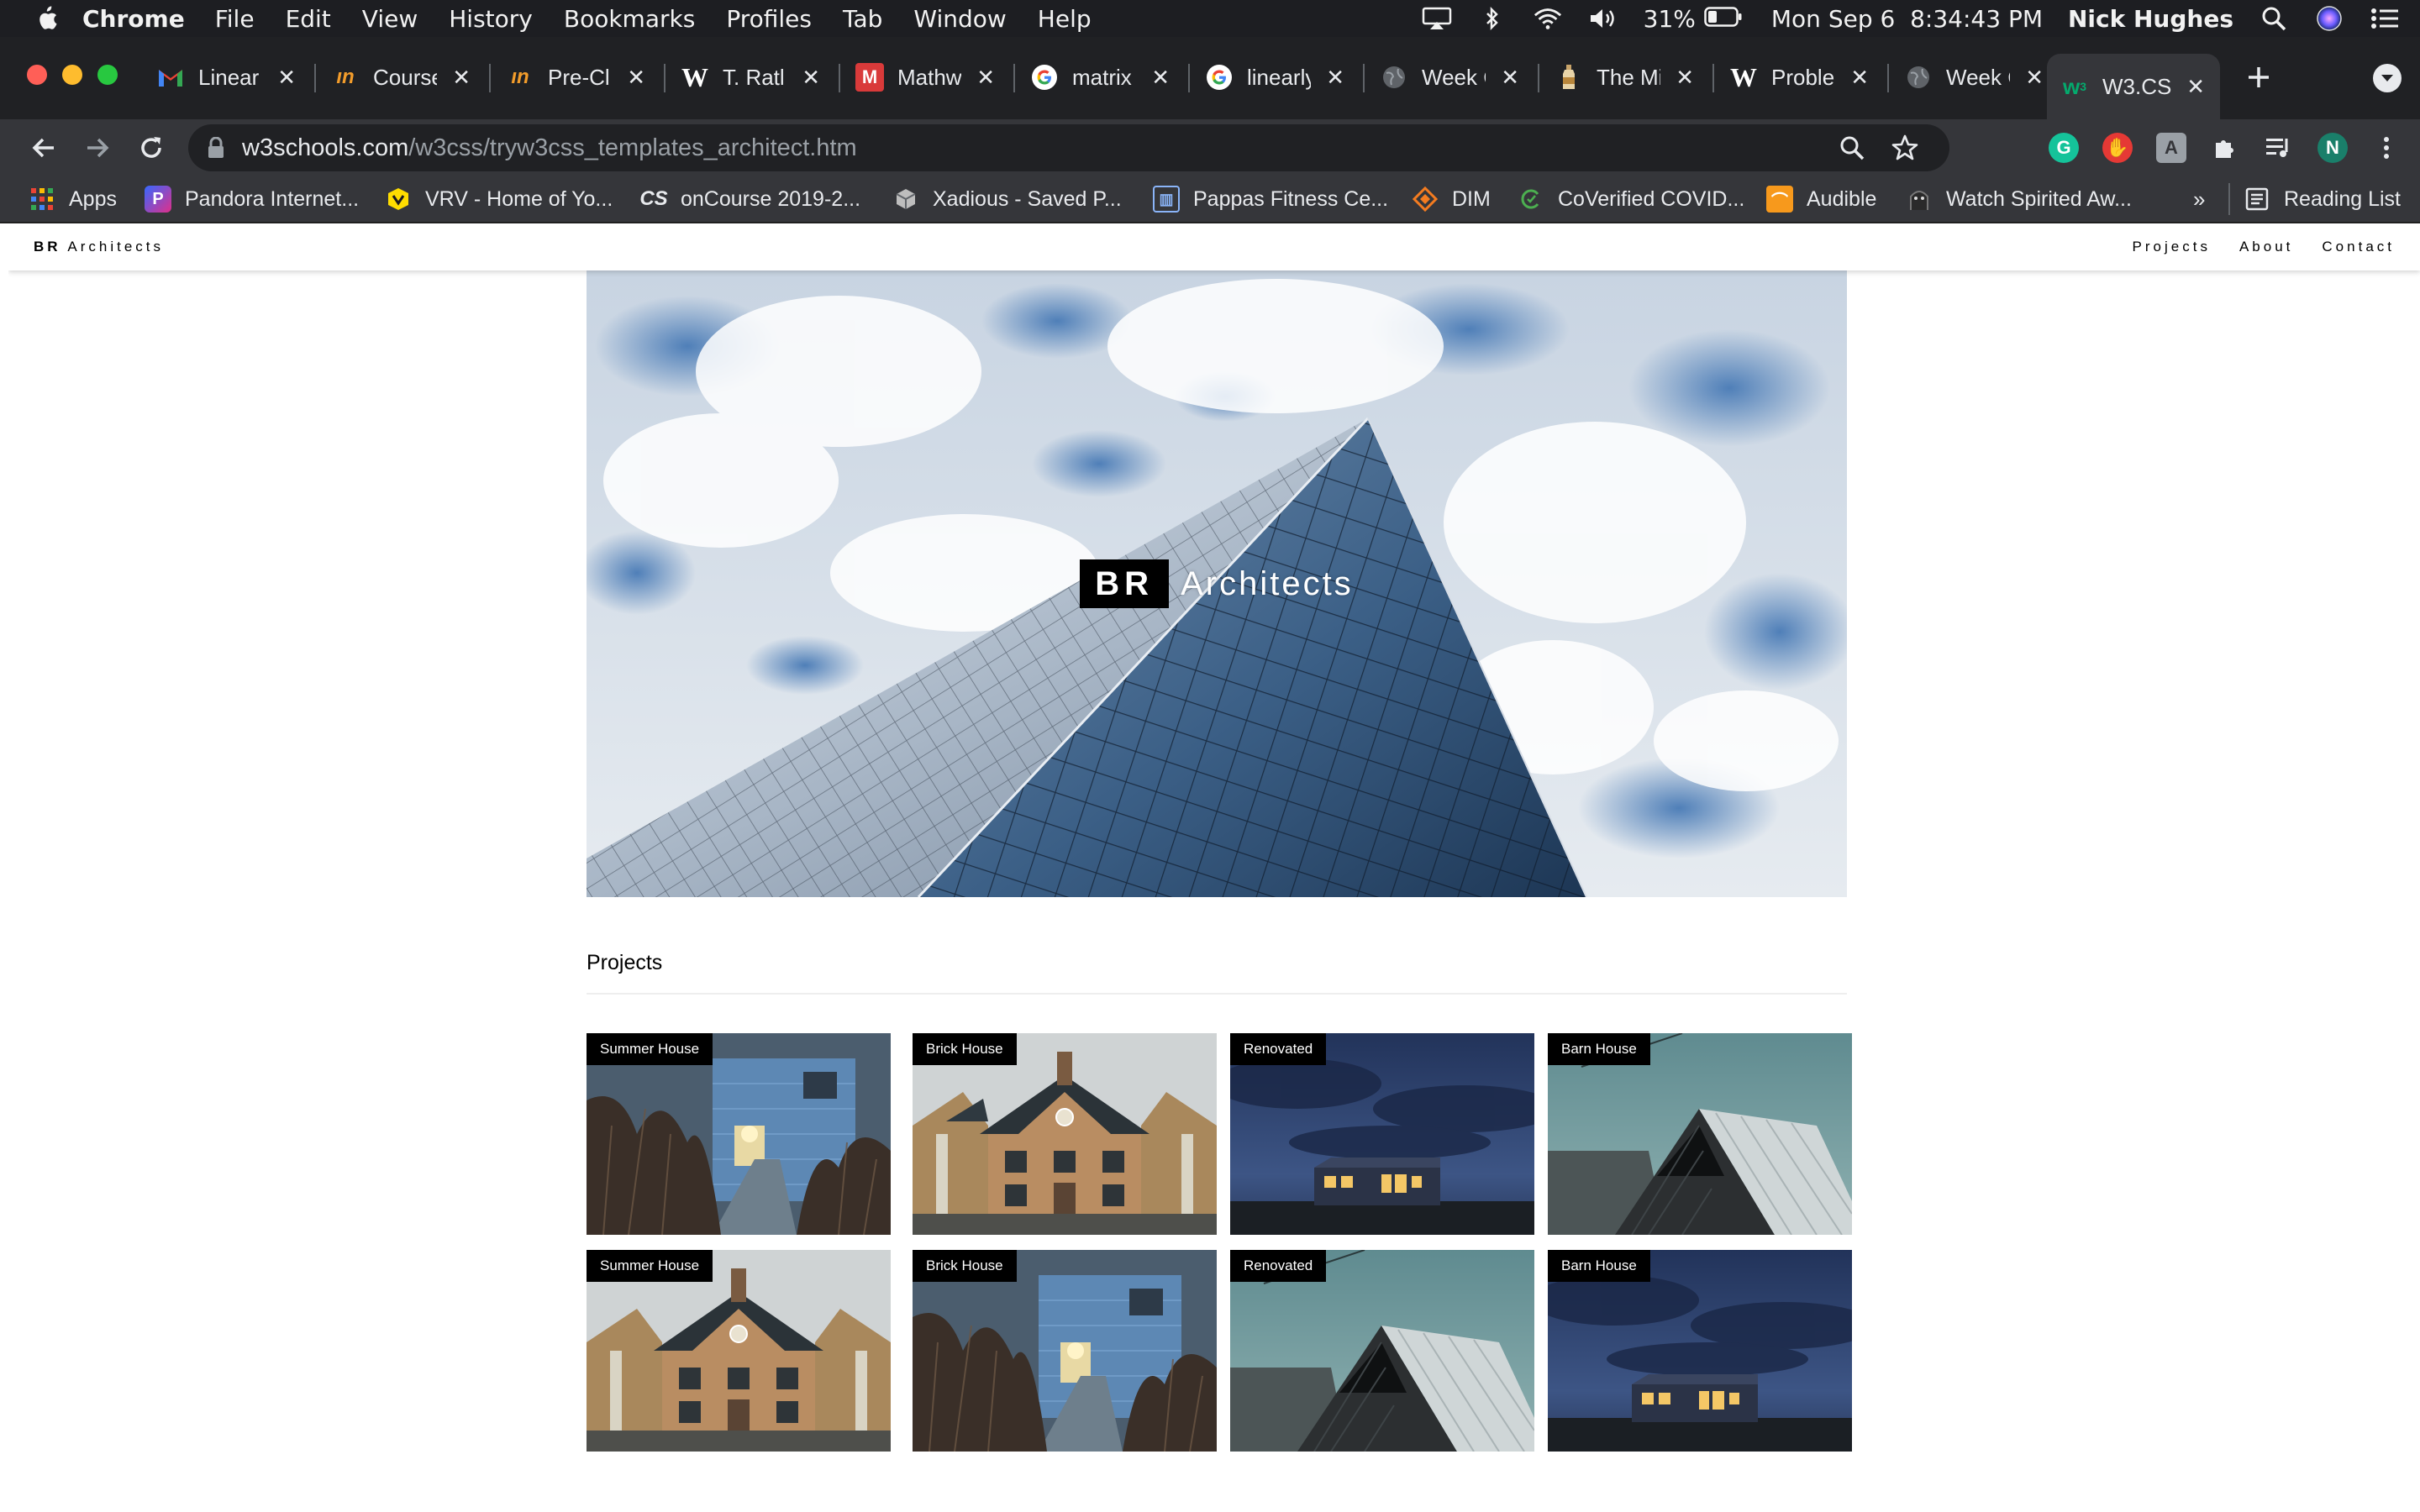 This screenshot has width=2420, height=1512. What do you see at coordinates (960, 19) in the screenshot?
I see `menu-window: Window` at bounding box center [960, 19].